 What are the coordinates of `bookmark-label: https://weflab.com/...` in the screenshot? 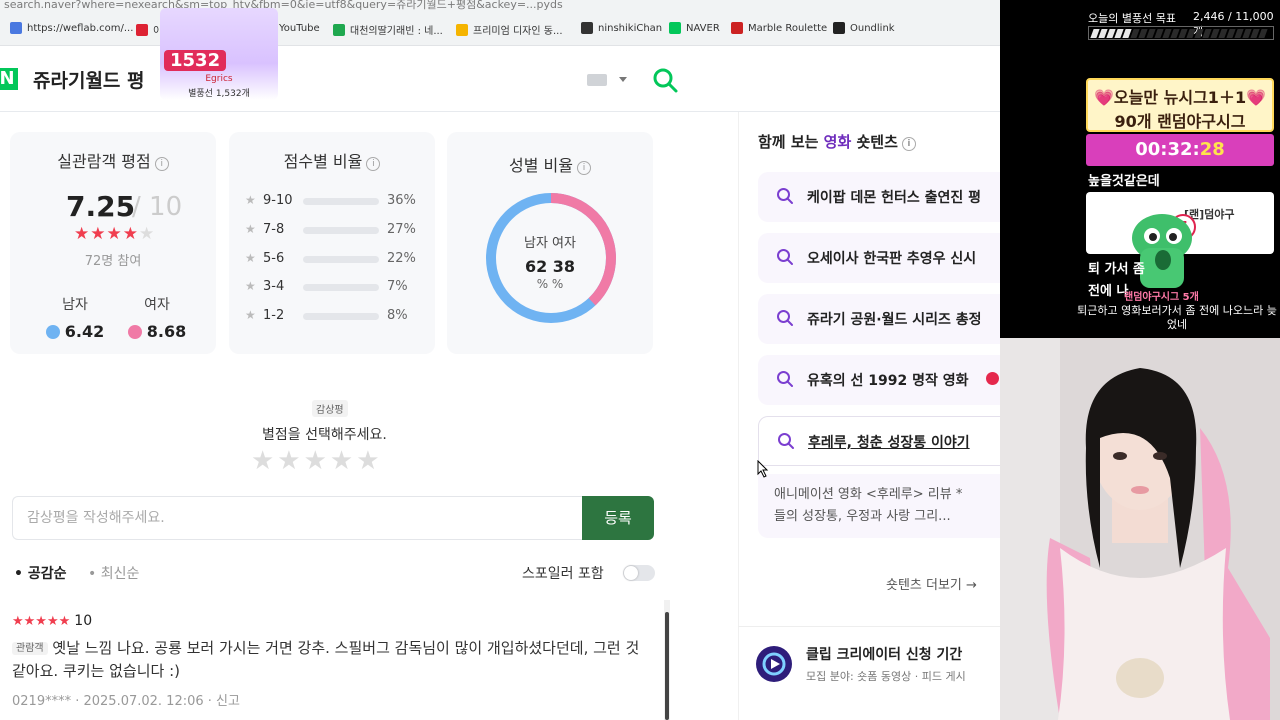 It's located at (80, 28).